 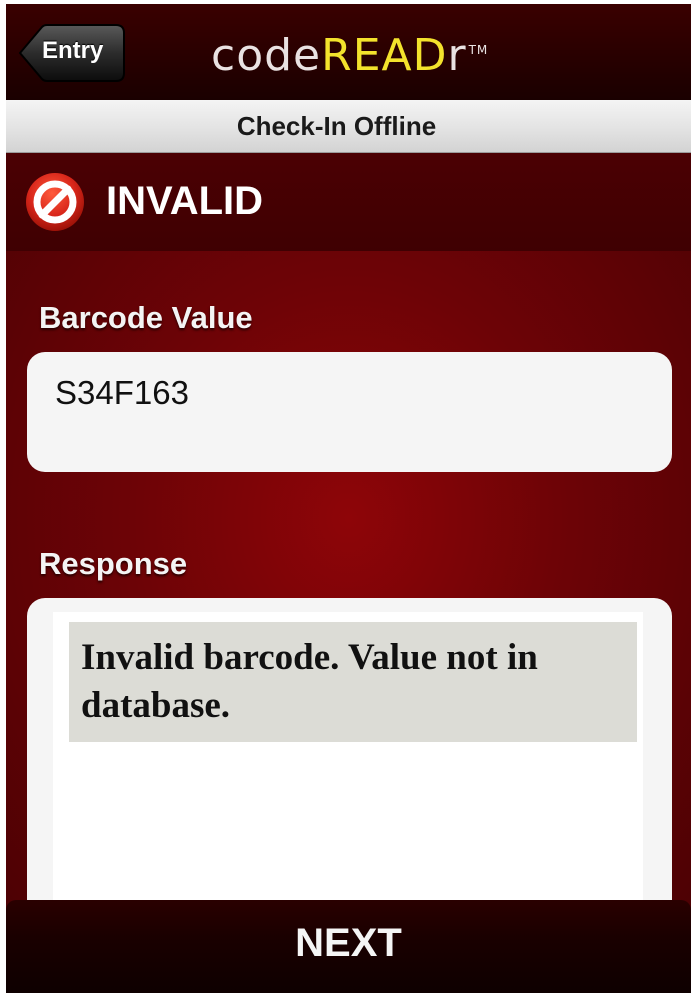 What do you see at coordinates (336, 126) in the screenshot?
I see `service-title: Check-In Offline` at bounding box center [336, 126].